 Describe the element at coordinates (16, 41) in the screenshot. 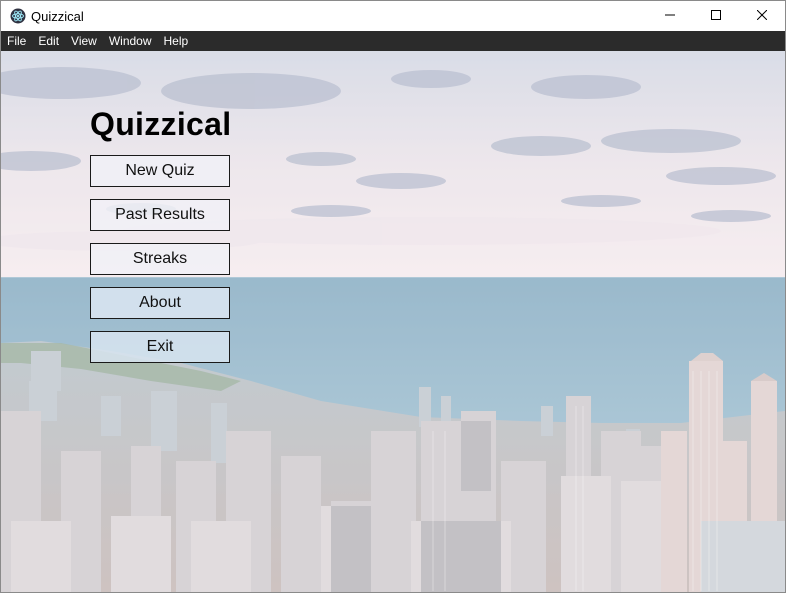

I see `menu-file: File` at that location.